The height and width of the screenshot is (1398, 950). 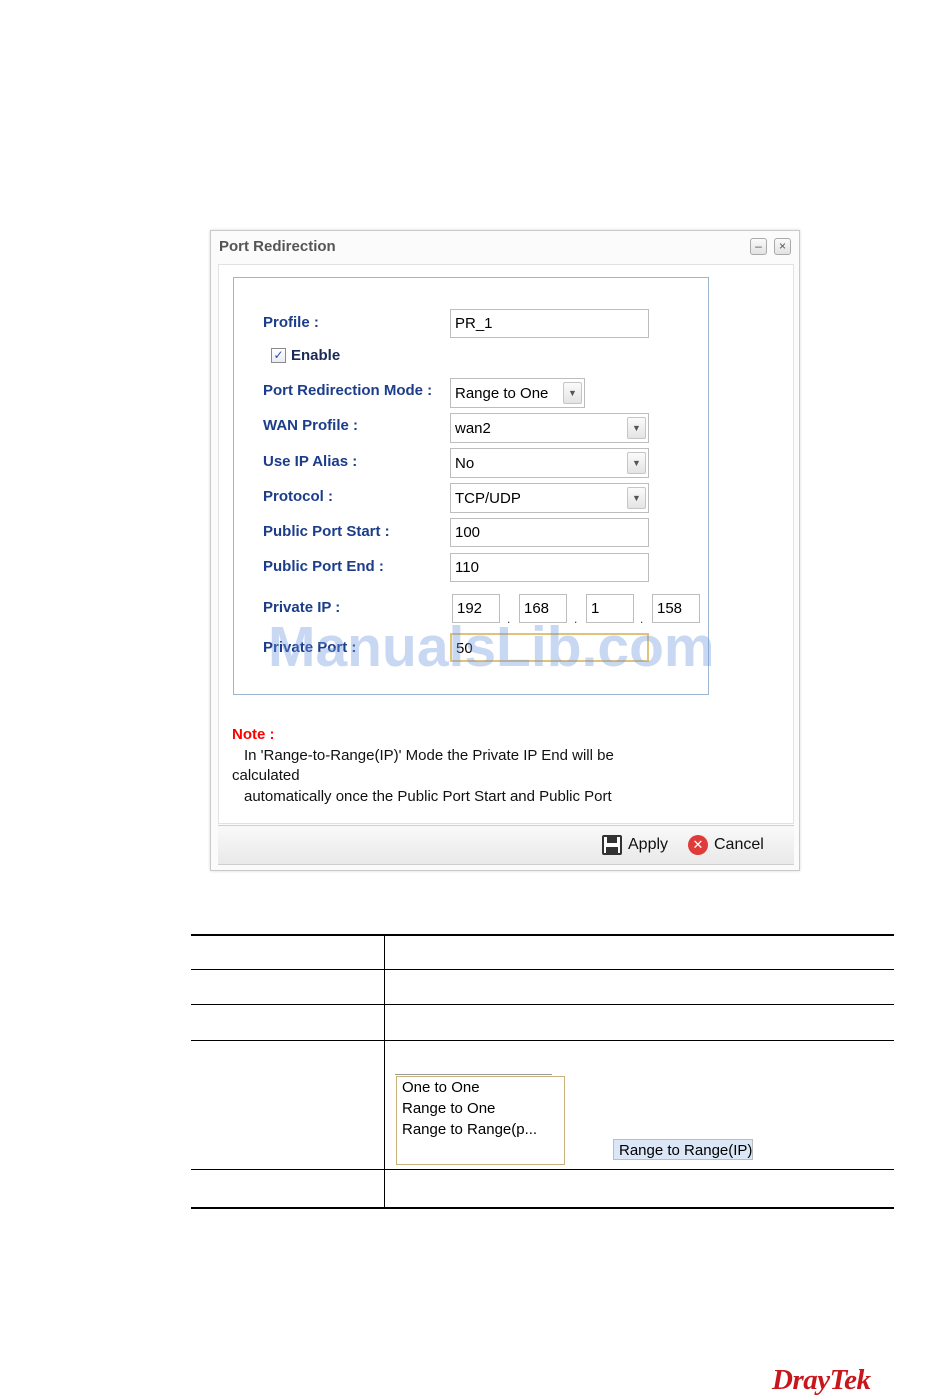 I want to click on note-line: calculated, so click(x=266, y=775).